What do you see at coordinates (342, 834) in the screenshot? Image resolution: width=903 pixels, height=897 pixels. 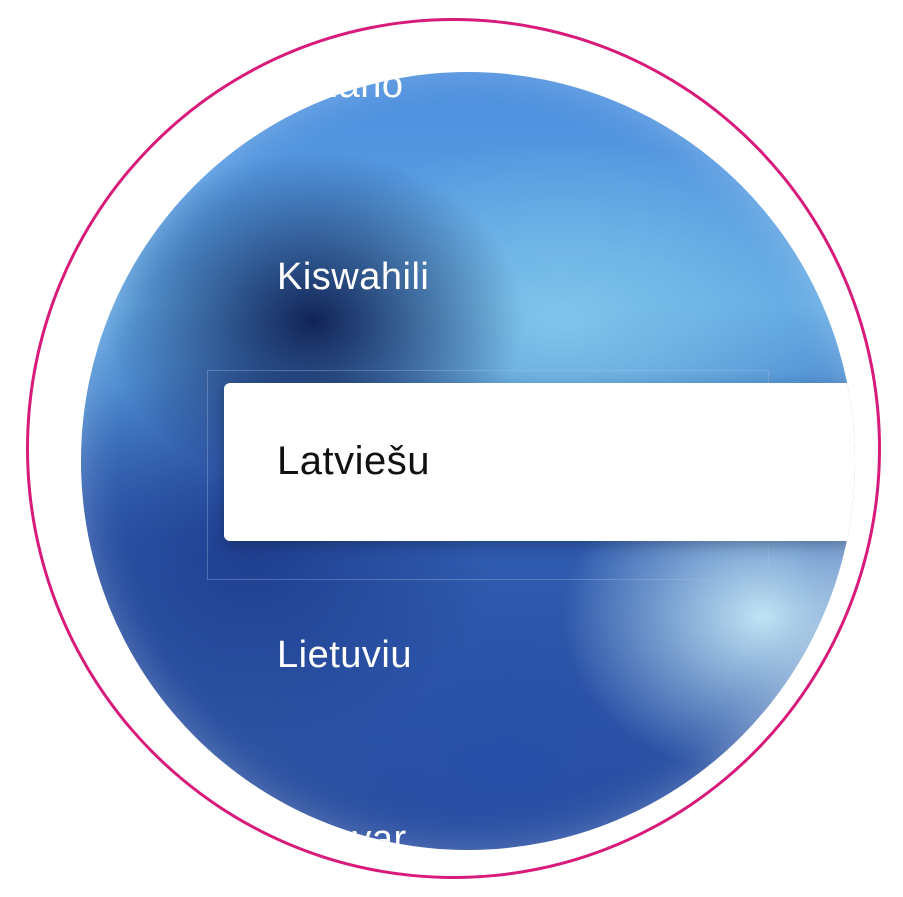 I see `language-item-magyar: Magyar` at bounding box center [342, 834].